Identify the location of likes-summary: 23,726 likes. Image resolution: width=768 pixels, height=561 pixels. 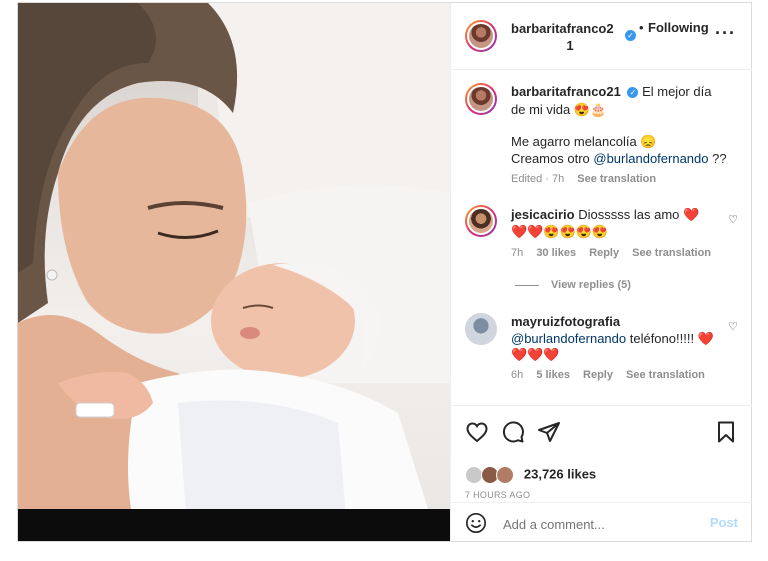
(530, 475).